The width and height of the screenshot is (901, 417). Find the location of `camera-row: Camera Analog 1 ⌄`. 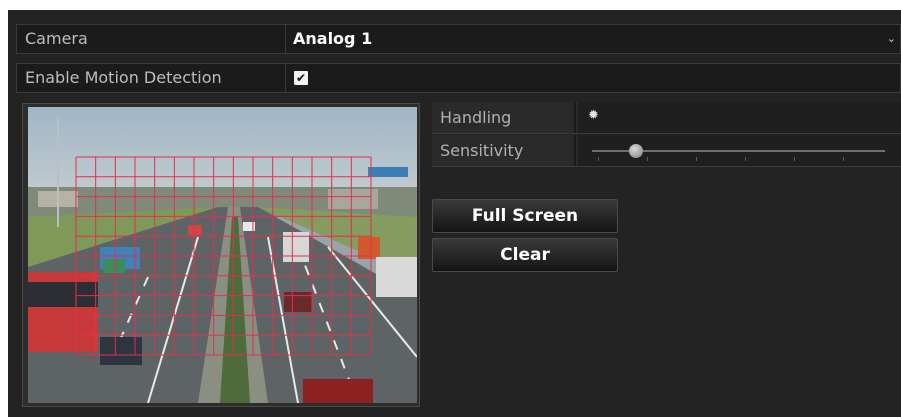

camera-row: Camera Analog 1 ⌄ is located at coordinates (458, 39).